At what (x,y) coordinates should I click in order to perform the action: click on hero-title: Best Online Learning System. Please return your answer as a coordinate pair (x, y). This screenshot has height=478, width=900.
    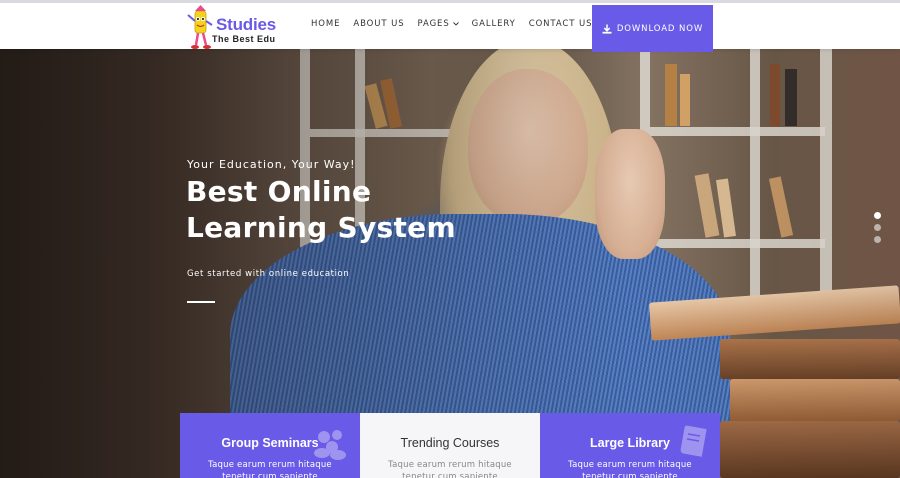
    Looking at the image, I should click on (336, 210).